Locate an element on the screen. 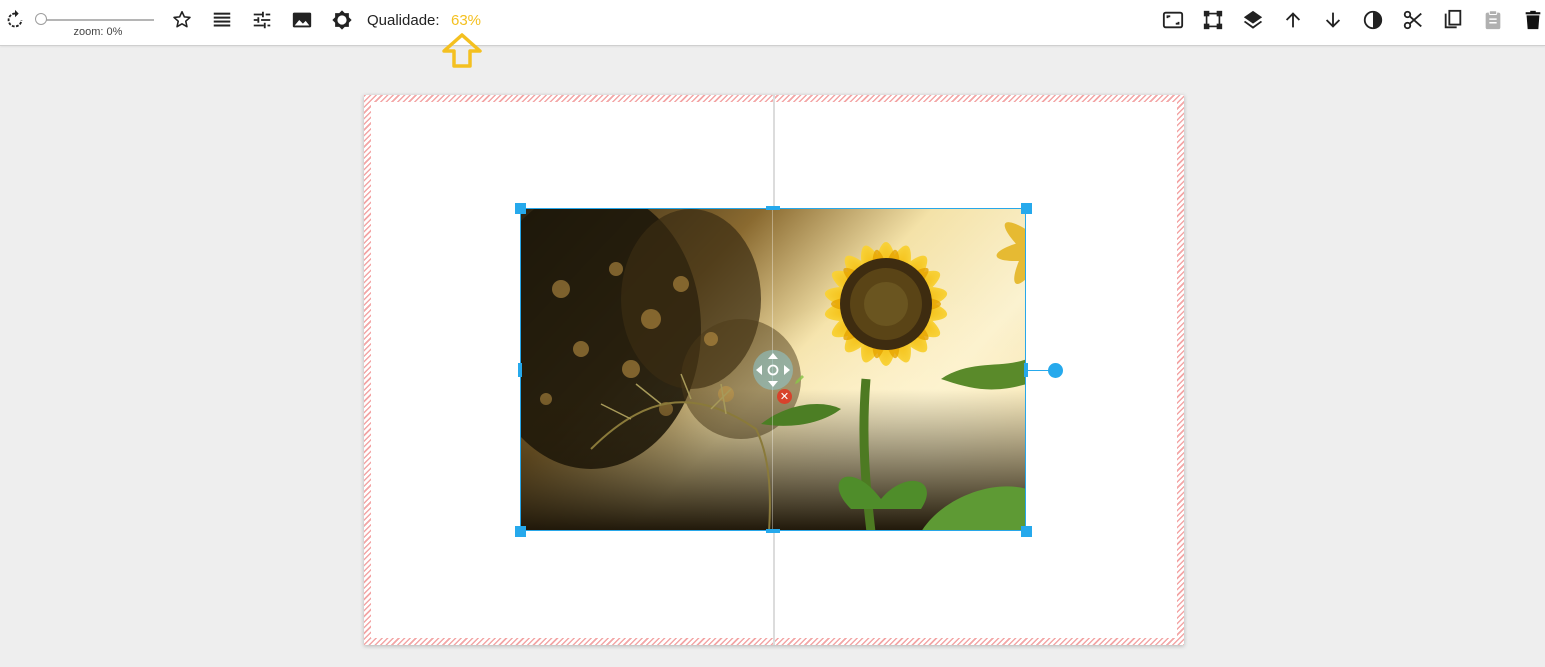 This screenshot has width=1545, height=667. quality-arrow-icon is located at coordinates (462, 51).